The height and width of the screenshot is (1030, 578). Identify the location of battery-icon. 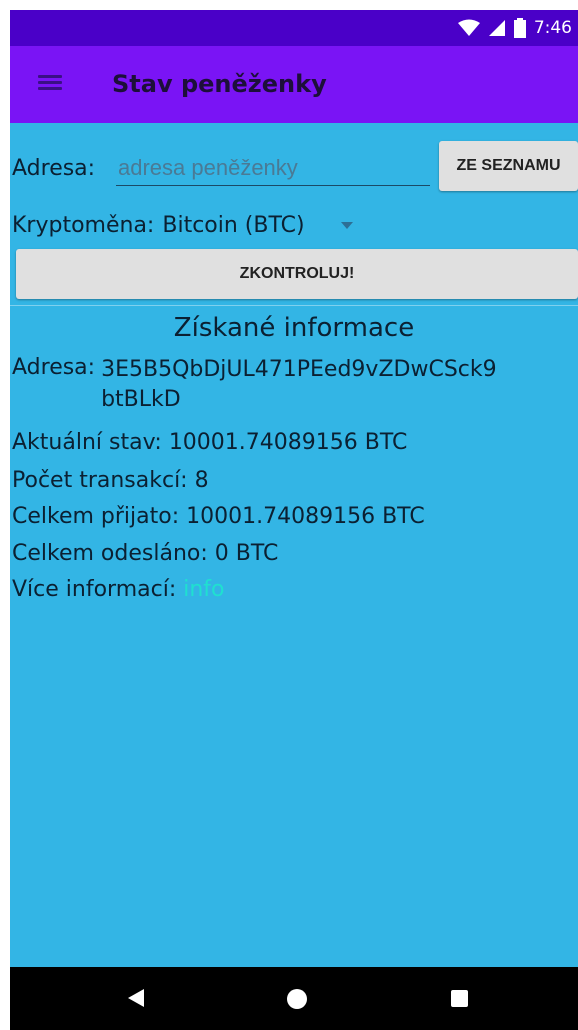
(519, 28).